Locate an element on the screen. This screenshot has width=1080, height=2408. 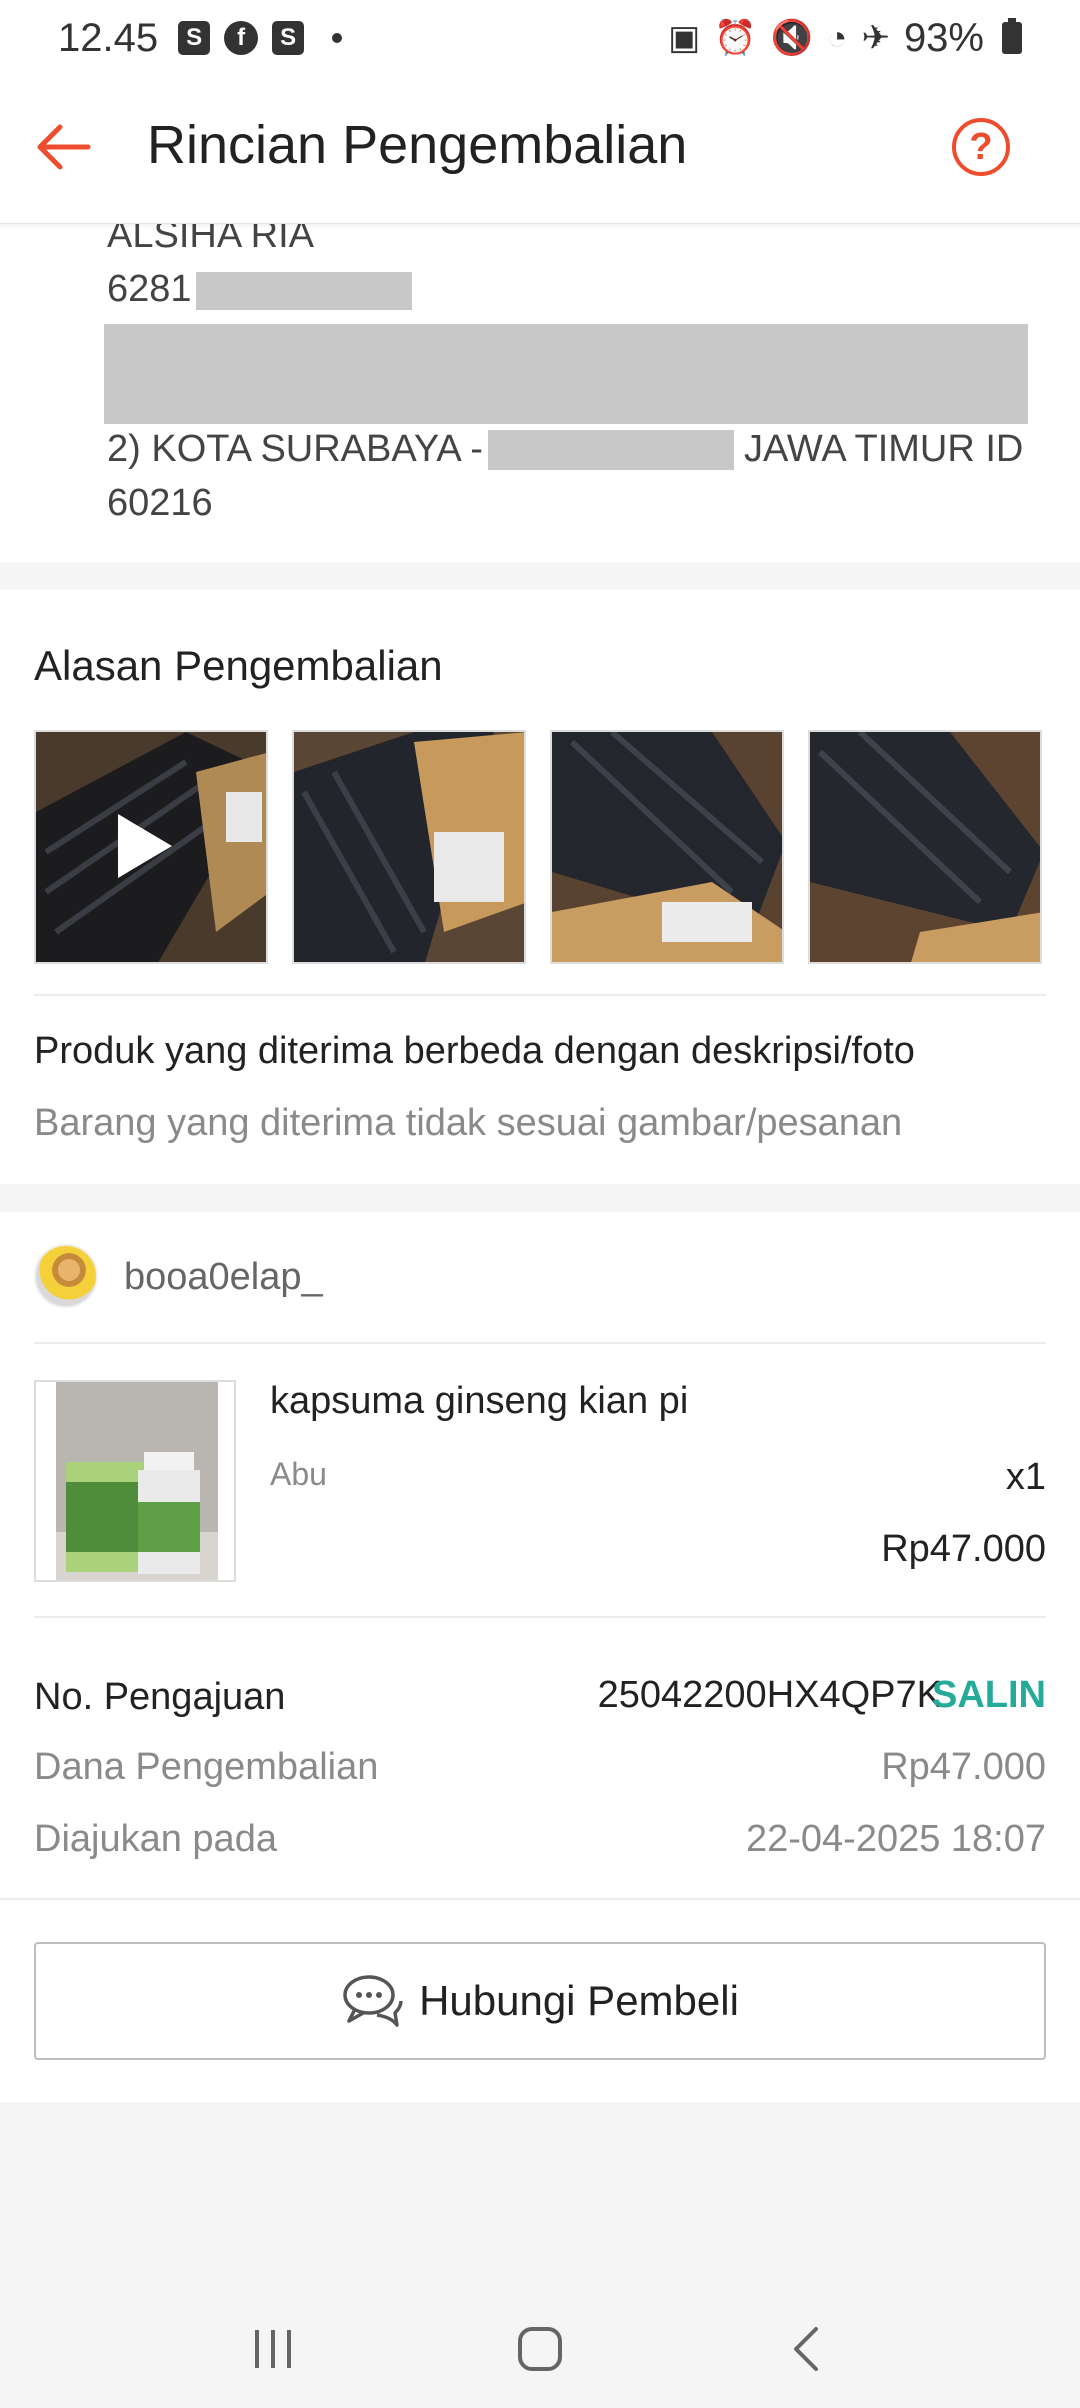
buyer-username: booa0elap_ is located at coordinates (223, 1277).